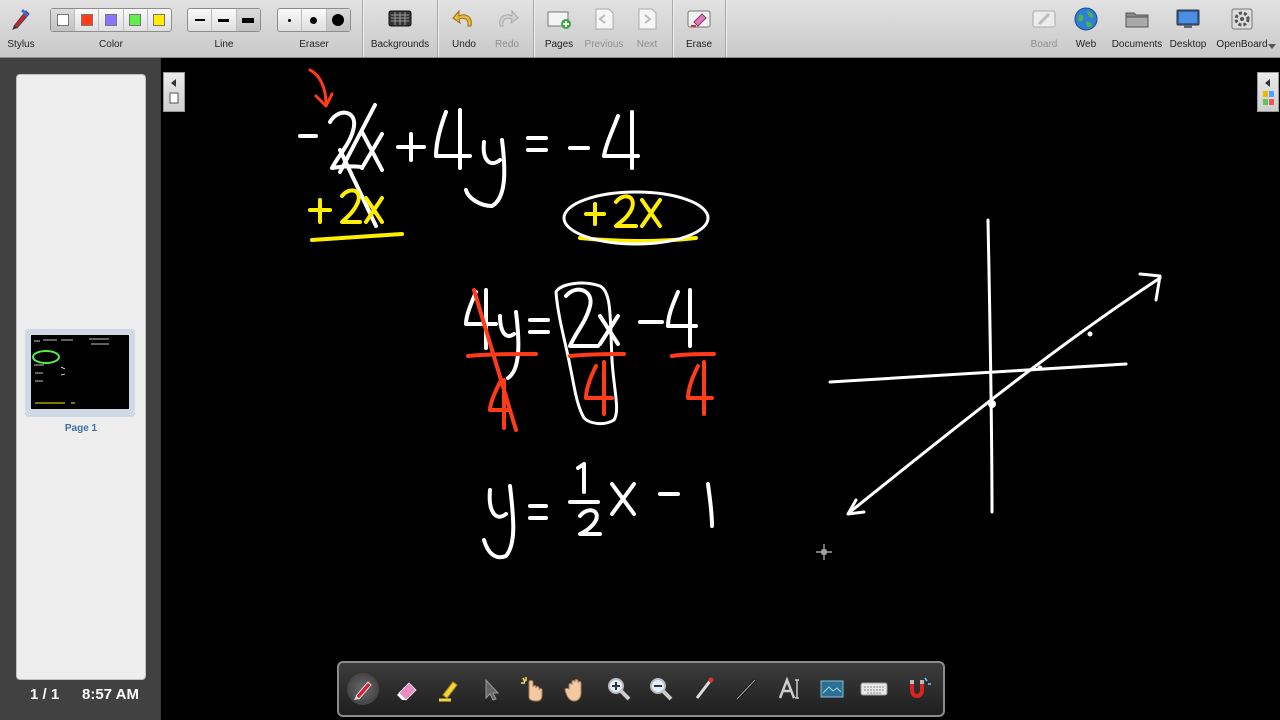 The image size is (1280, 720). What do you see at coordinates (559, 44) in the screenshot?
I see `pages-label: Pages` at bounding box center [559, 44].